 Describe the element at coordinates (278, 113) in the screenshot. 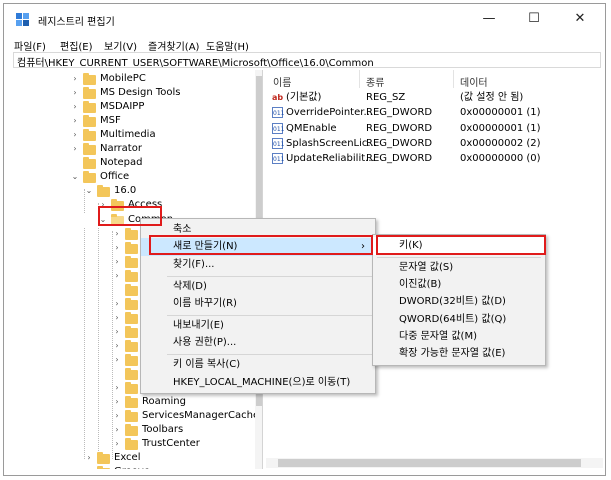

I see `binary-value-icon: 011` at that location.